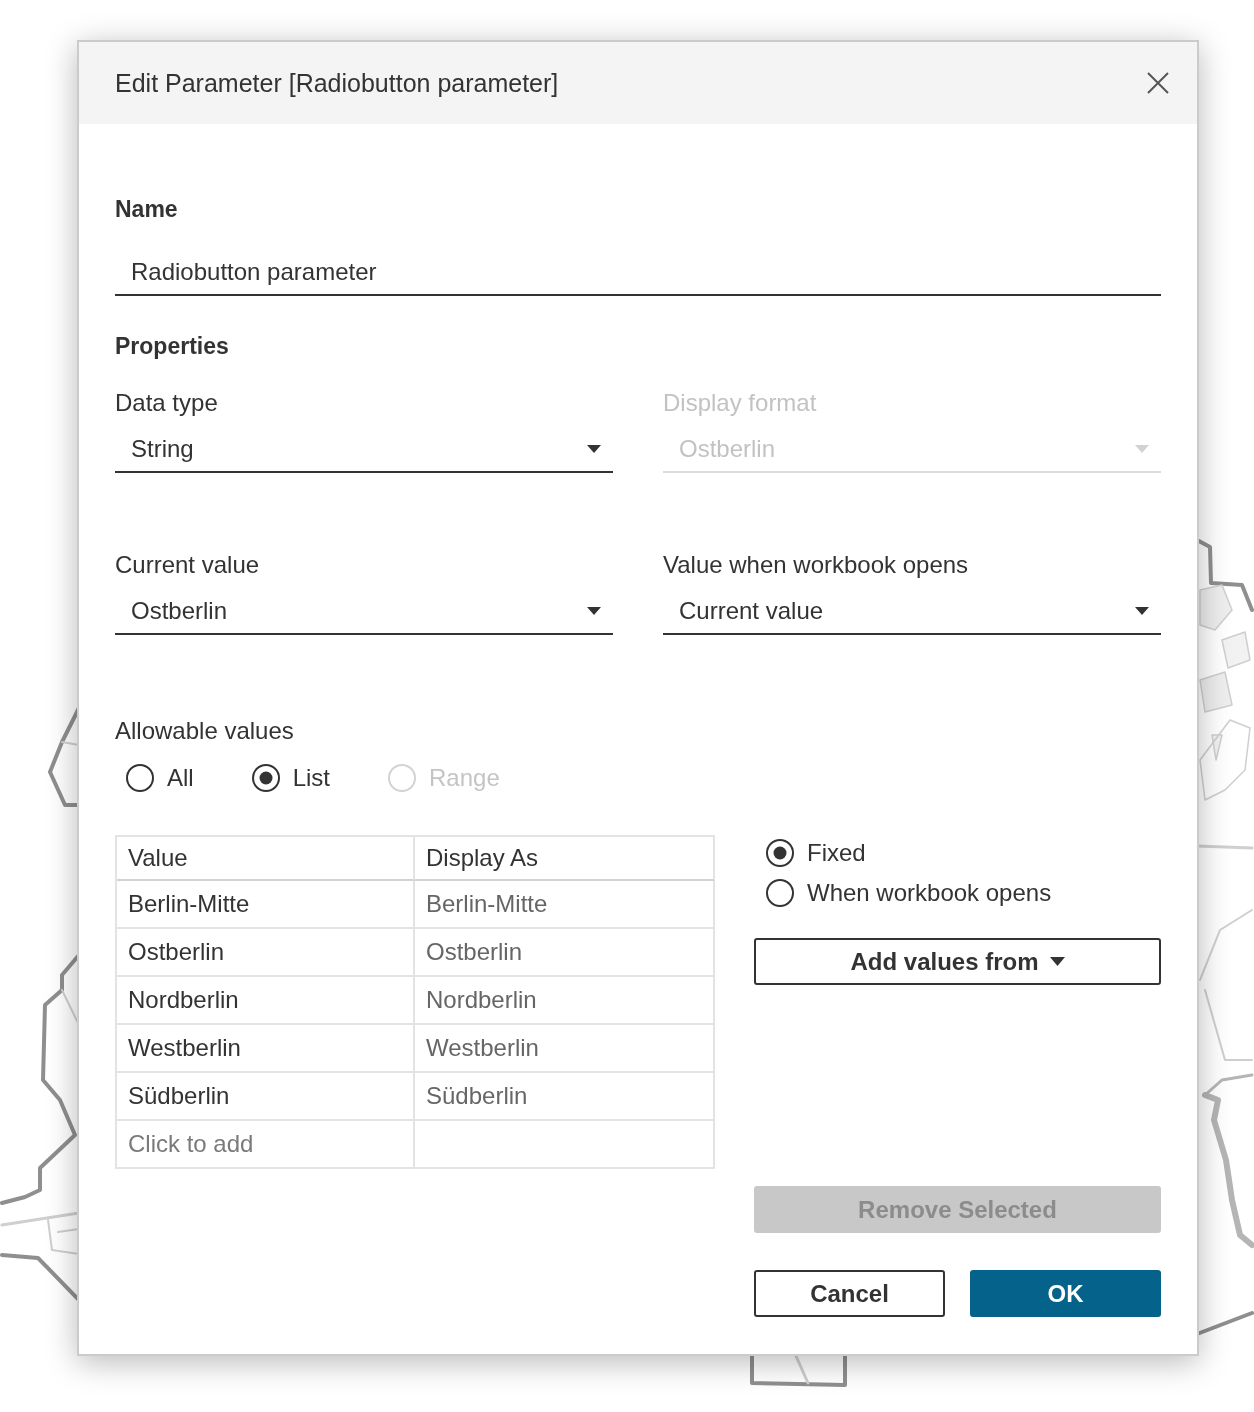 The width and height of the screenshot is (1254, 1412). What do you see at coordinates (963, 893) in the screenshot?
I see `radio-option: When workbook opens` at bounding box center [963, 893].